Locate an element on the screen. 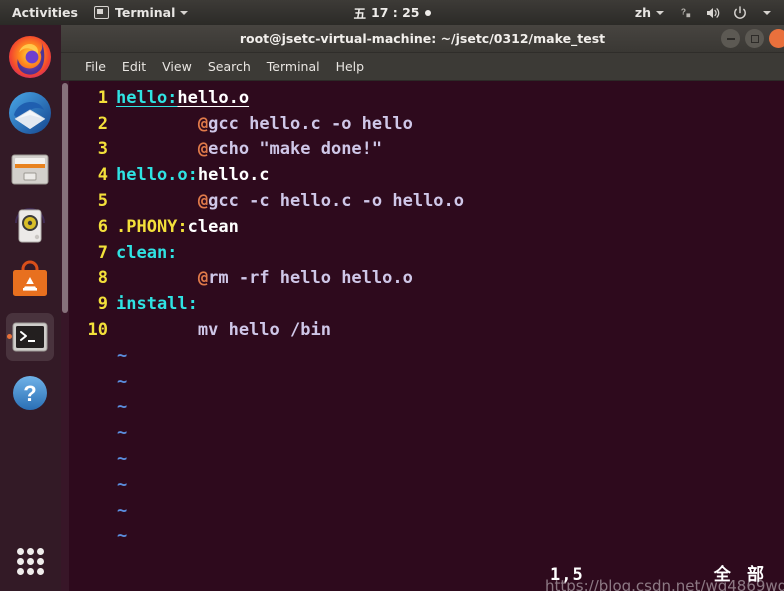 Image resolution: width=784 pixels, height=591 pixels. rhythmbox-icon is located at coordinates (30, 225).